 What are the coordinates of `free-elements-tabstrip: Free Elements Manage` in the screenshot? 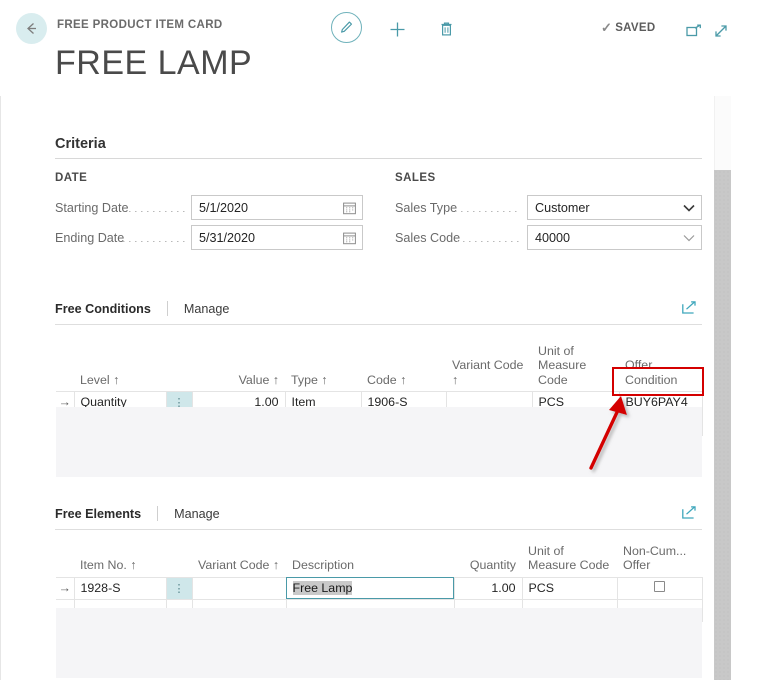 It's located at (137, 513).